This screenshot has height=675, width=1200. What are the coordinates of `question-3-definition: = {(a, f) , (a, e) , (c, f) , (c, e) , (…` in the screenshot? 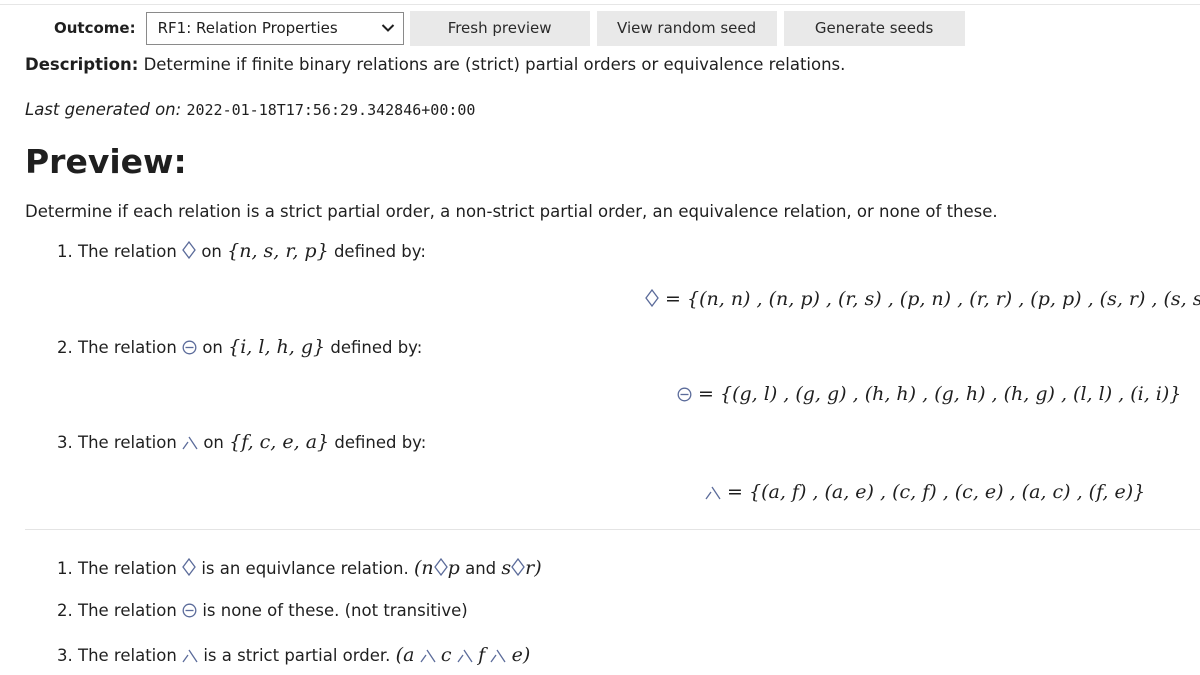 It's located at (925, 493).